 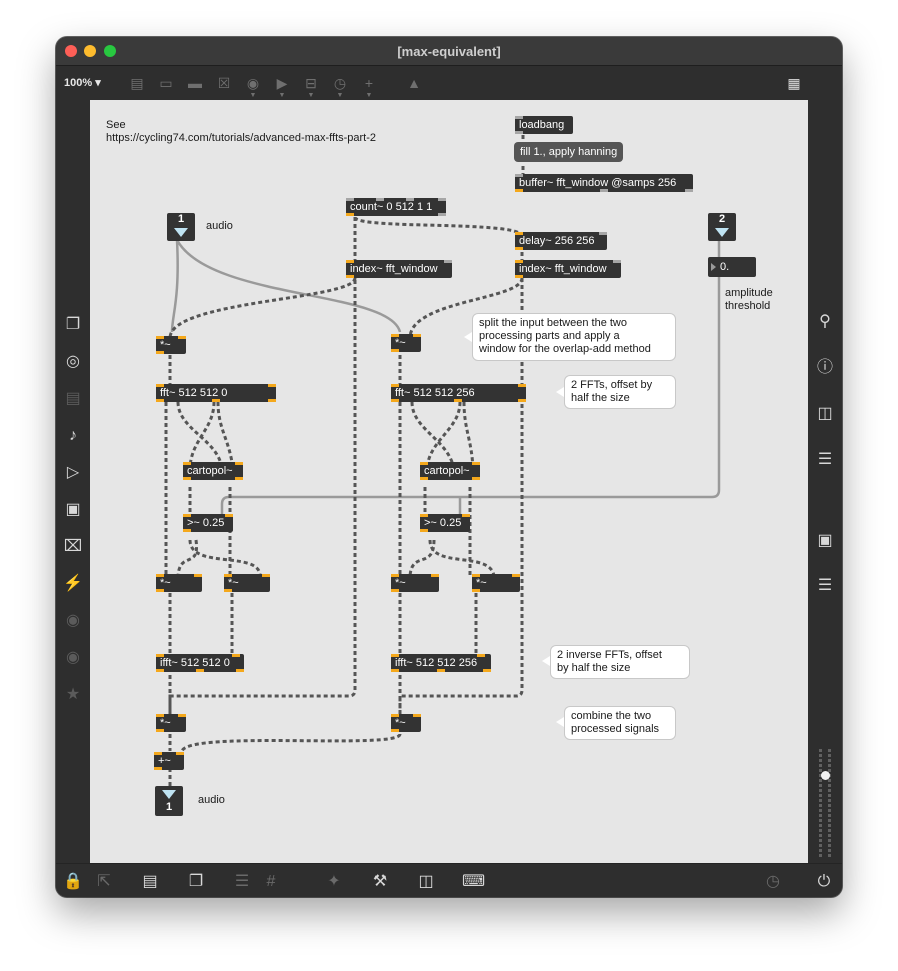 What do you see at coordinates (445, 523) in the screenshot?
I see `threshold-right-object: >~ 0.25` at bounding box center [445, 523].